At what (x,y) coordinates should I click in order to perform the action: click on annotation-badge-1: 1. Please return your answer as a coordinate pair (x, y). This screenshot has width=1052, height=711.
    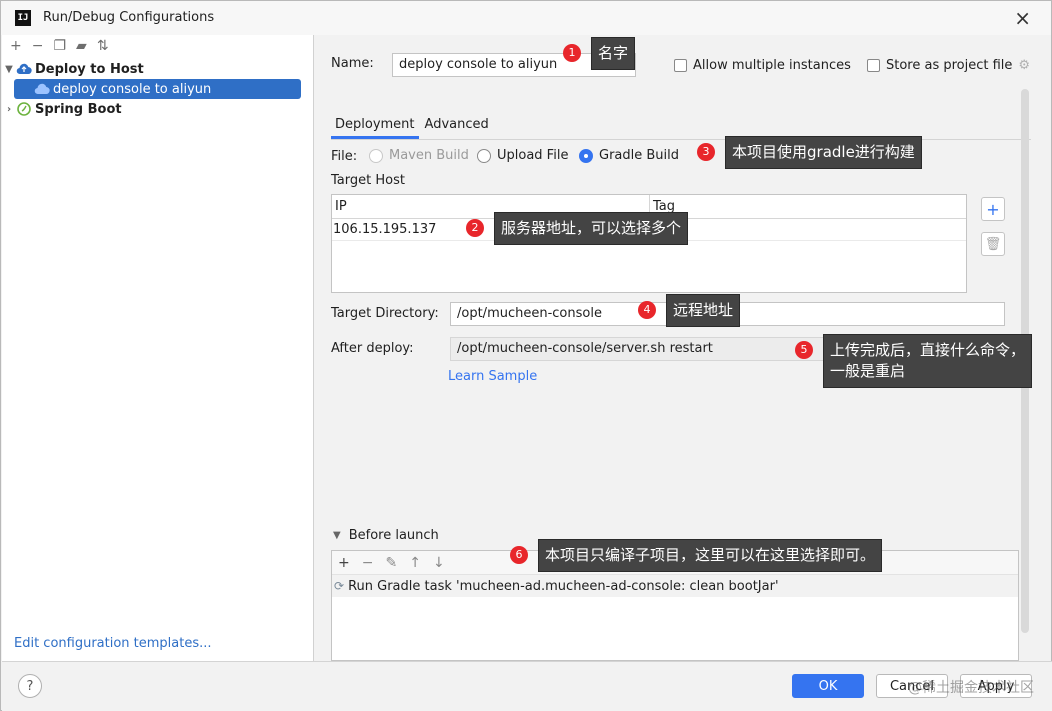
    Looking at the image, I should click on (572, 53).